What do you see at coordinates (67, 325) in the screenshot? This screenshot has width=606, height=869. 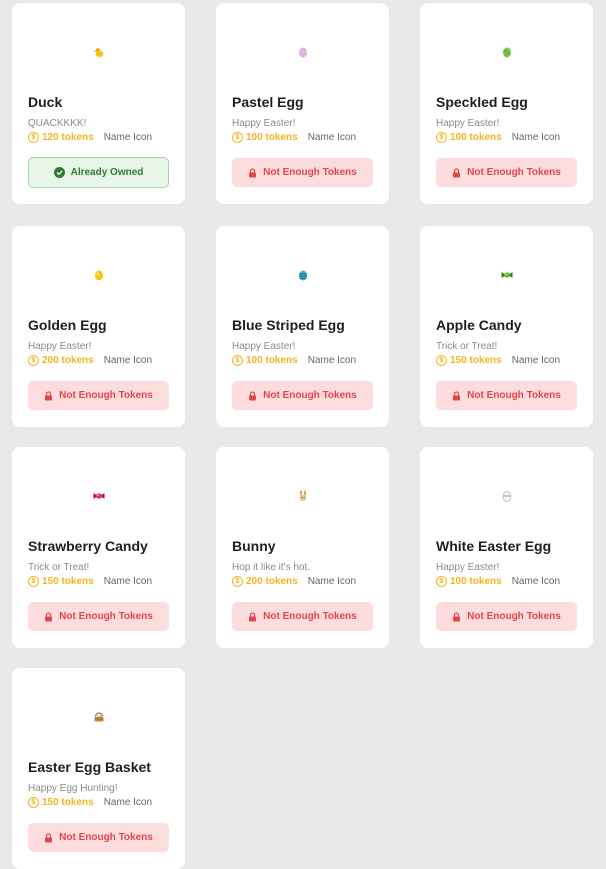 I see `item-title: Golden Egg` at bounding box center [67, 325].